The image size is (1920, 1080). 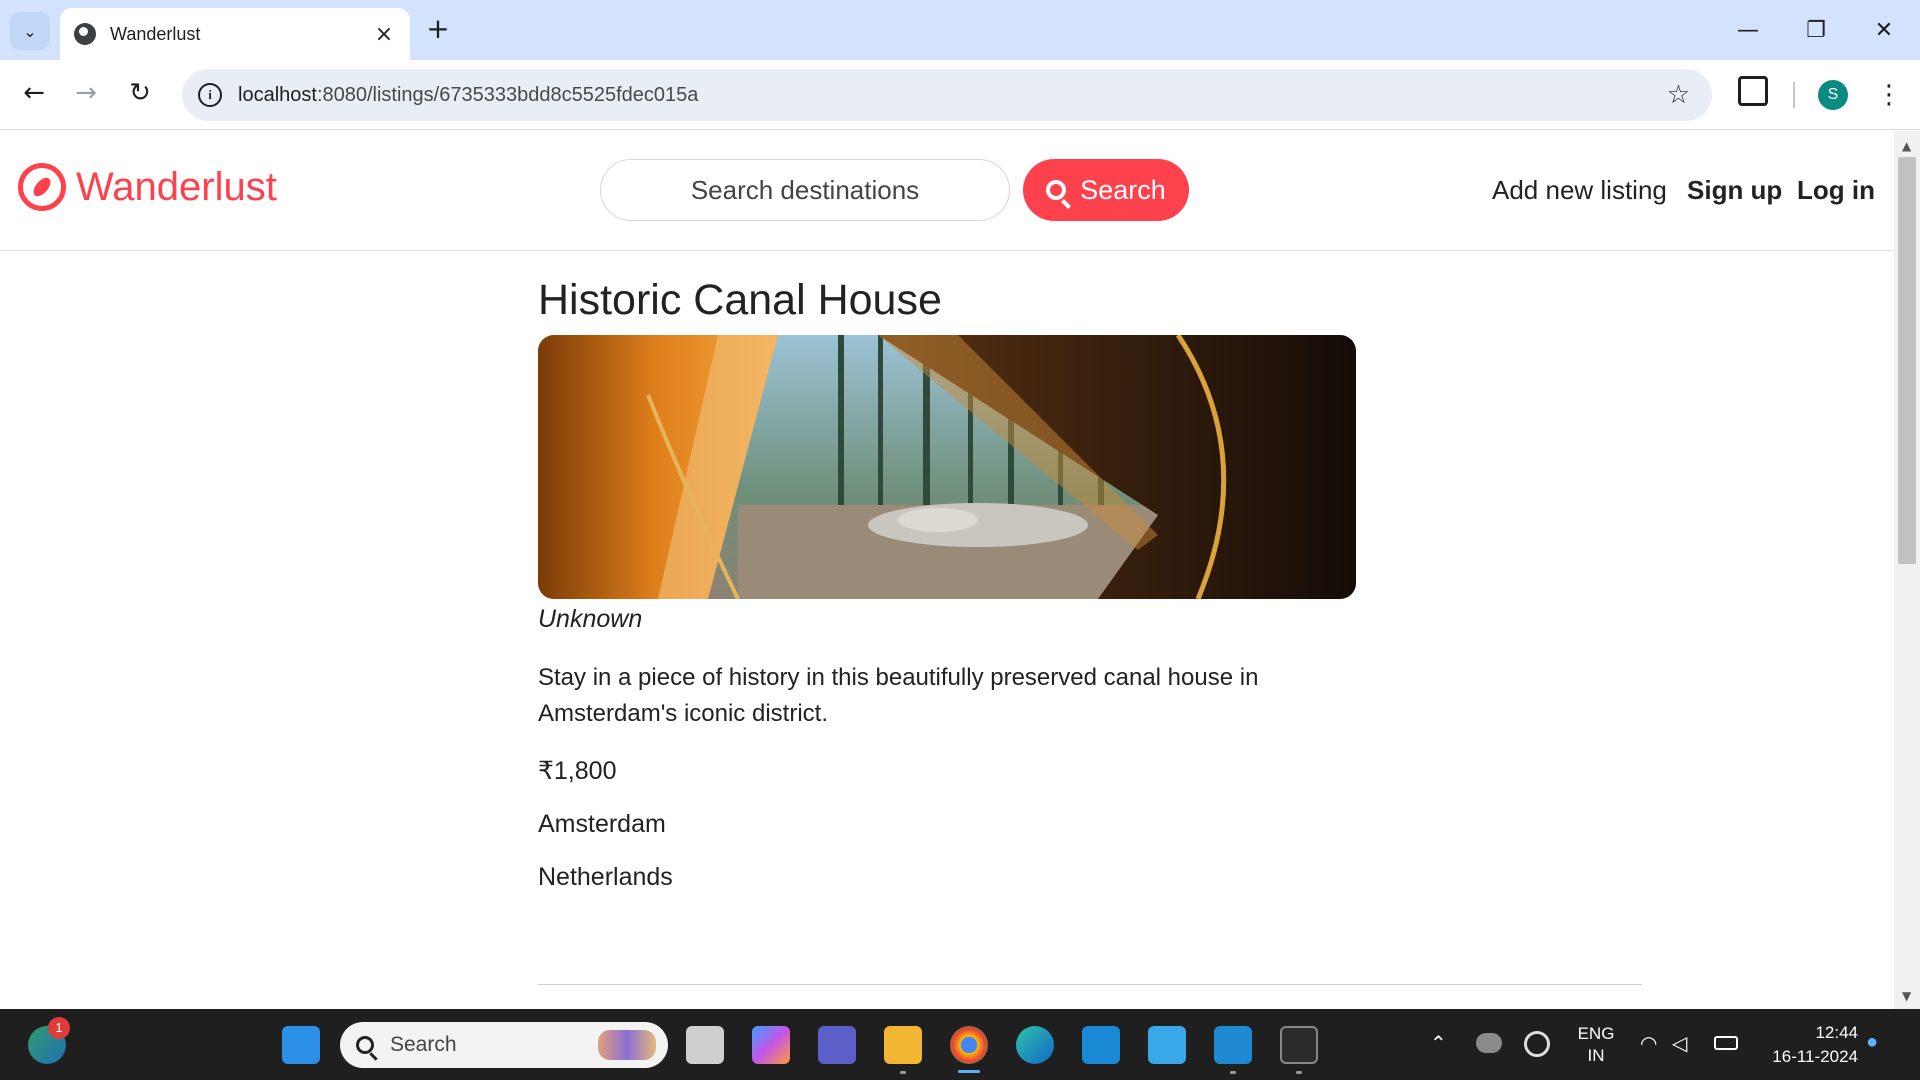 I want to click on browser-tab: Wanderlust ×, so click(x=235, y=34).